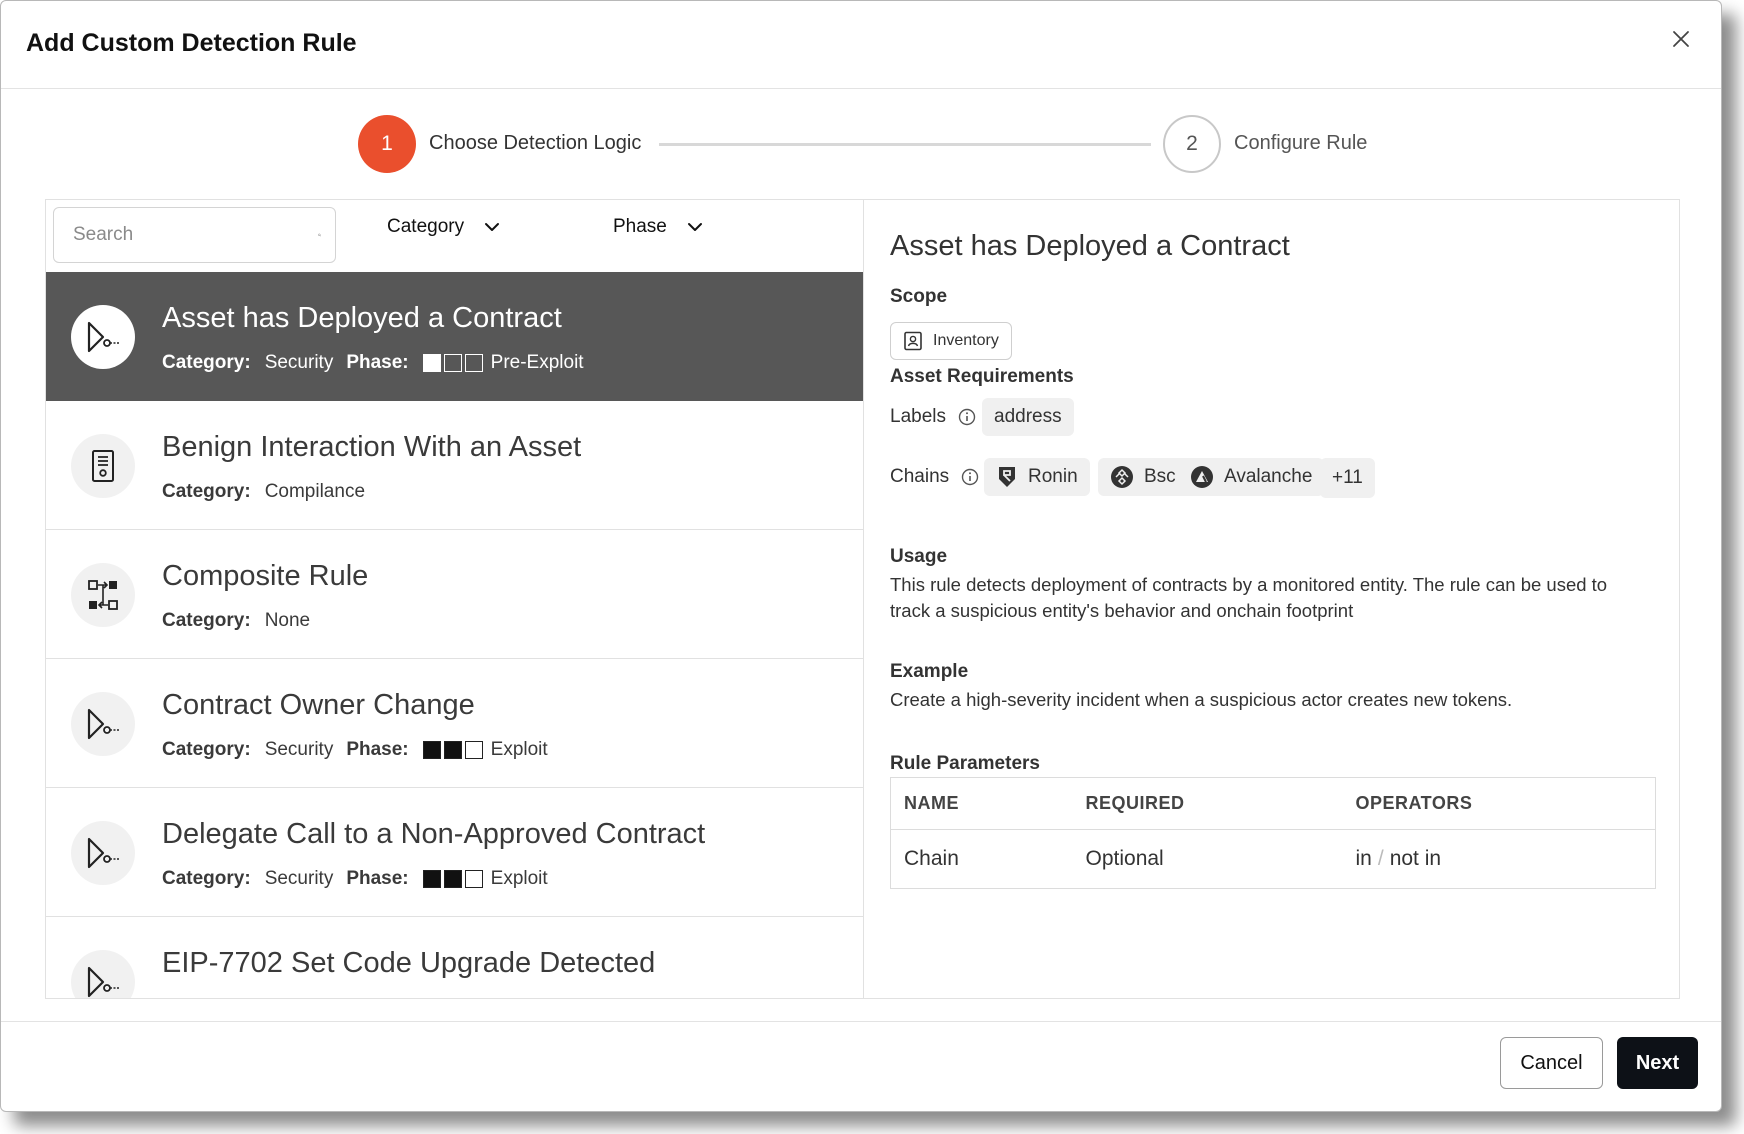  I want to click on chain-name: Ronin, so click(1053, 476).